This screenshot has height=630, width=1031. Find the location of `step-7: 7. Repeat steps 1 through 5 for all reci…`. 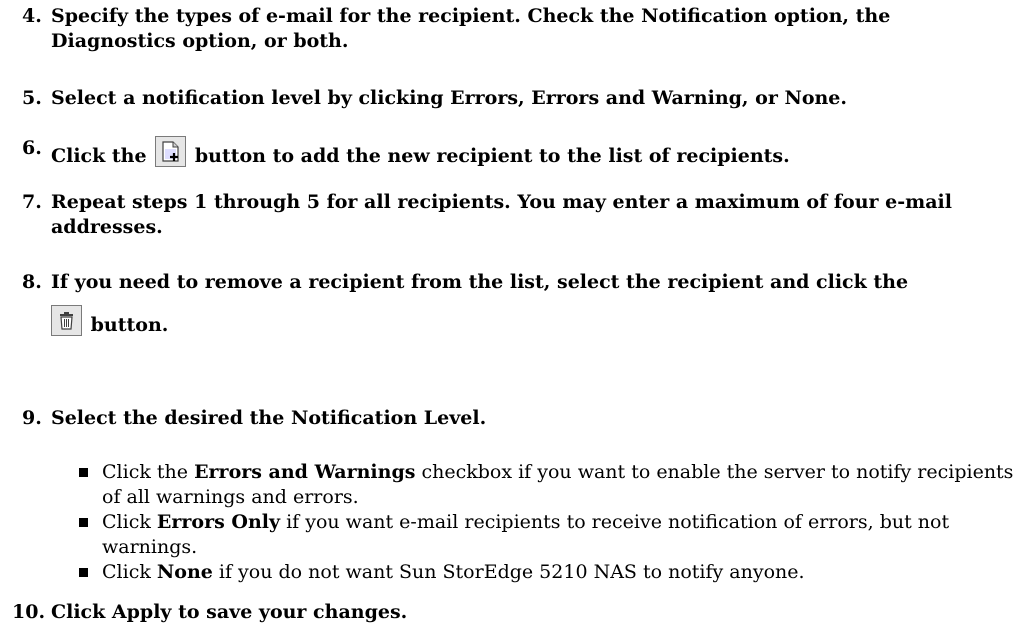

step-7: 7. Repeat steps 1 through 5 for all reci… is located at coordinates (510, 215).